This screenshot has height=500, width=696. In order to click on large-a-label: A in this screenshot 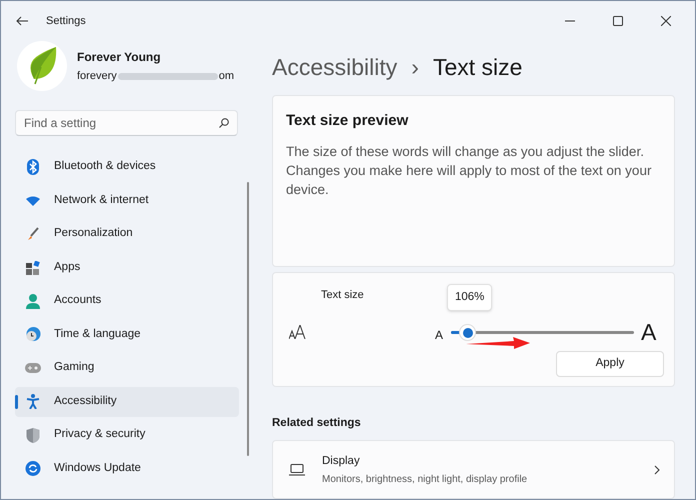, I will do `click(648, 332)`.